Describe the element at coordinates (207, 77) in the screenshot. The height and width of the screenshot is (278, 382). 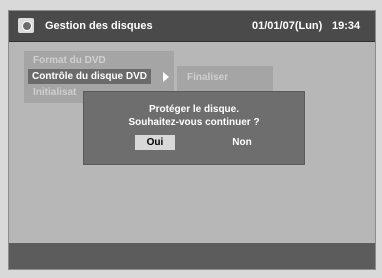
I see `submenu-item-finaliser: Finaliser` at that location.